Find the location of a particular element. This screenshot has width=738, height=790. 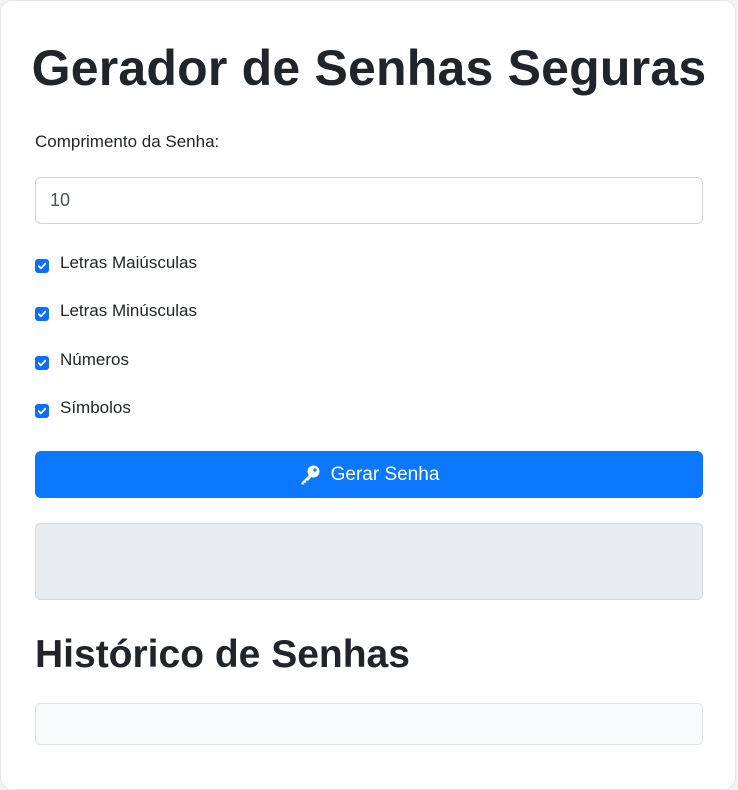

numbers-checkbox is located at coordinates (42, 362).